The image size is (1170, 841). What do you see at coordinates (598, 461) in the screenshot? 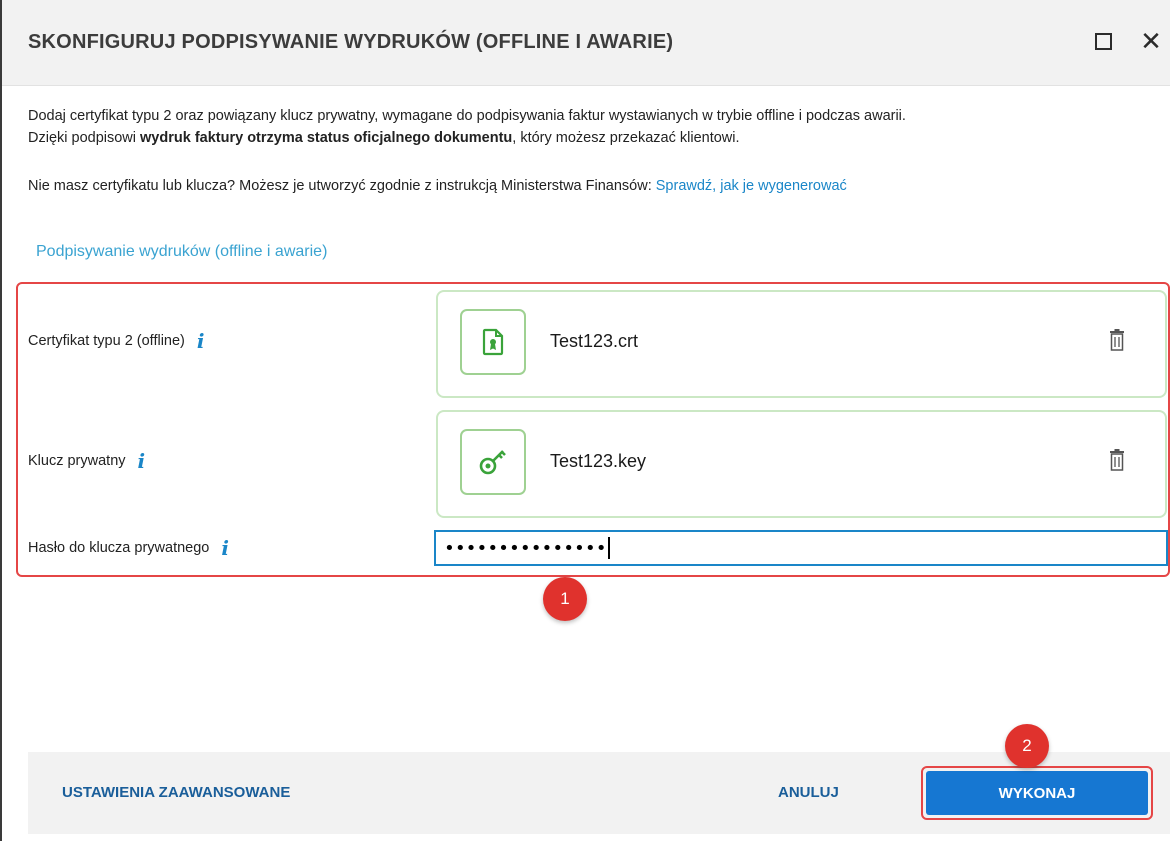
I see `private-key-file-name: Test123.key` at bounding box center [598, 461].